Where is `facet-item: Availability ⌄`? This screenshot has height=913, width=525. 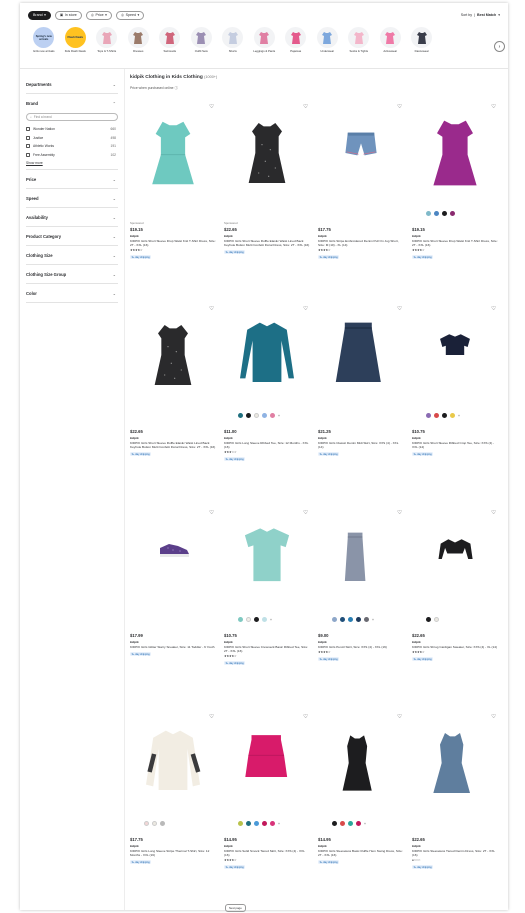 facet-item: Availability ⌄ is located at coordinates (72, 217).